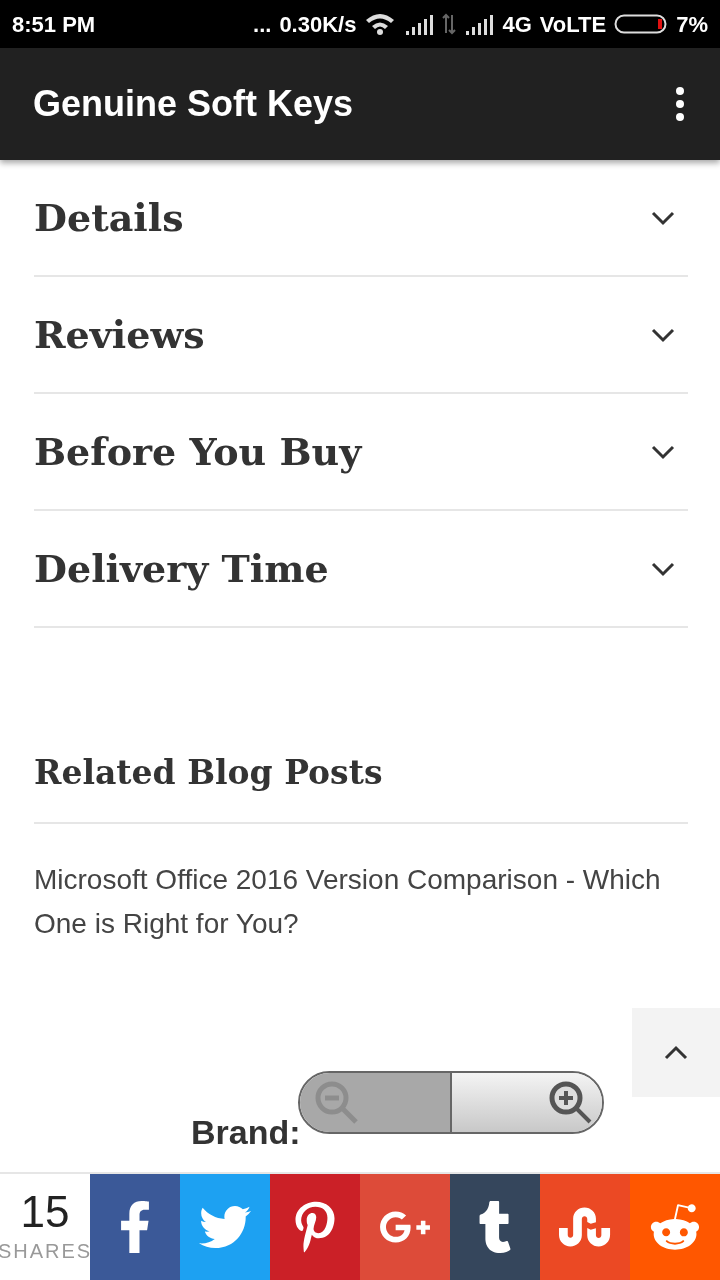 The image size is (720, 1280). What do you see at coordinates (641, 24) in the screenshot?
I see `battery-icon` at bounding box center [641, 24].